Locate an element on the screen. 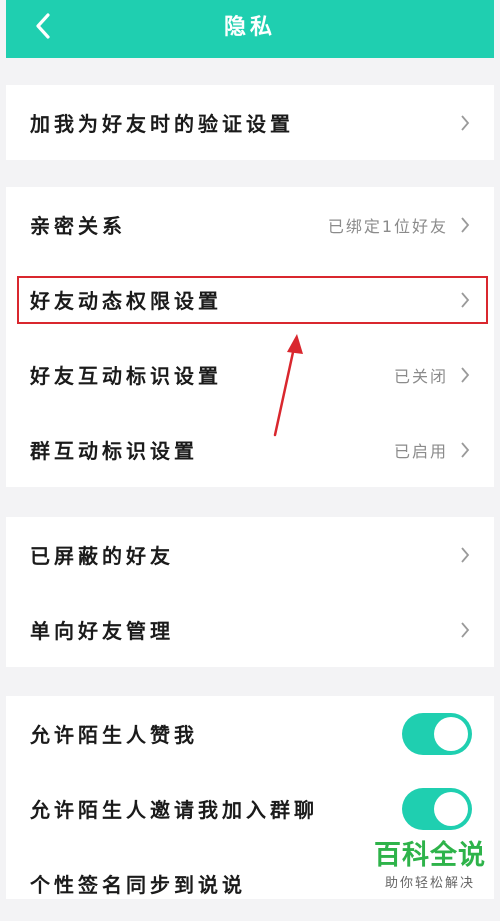  settings-group-verification: 加我为好友时的验证设置 is located at coordinates (250, 122).